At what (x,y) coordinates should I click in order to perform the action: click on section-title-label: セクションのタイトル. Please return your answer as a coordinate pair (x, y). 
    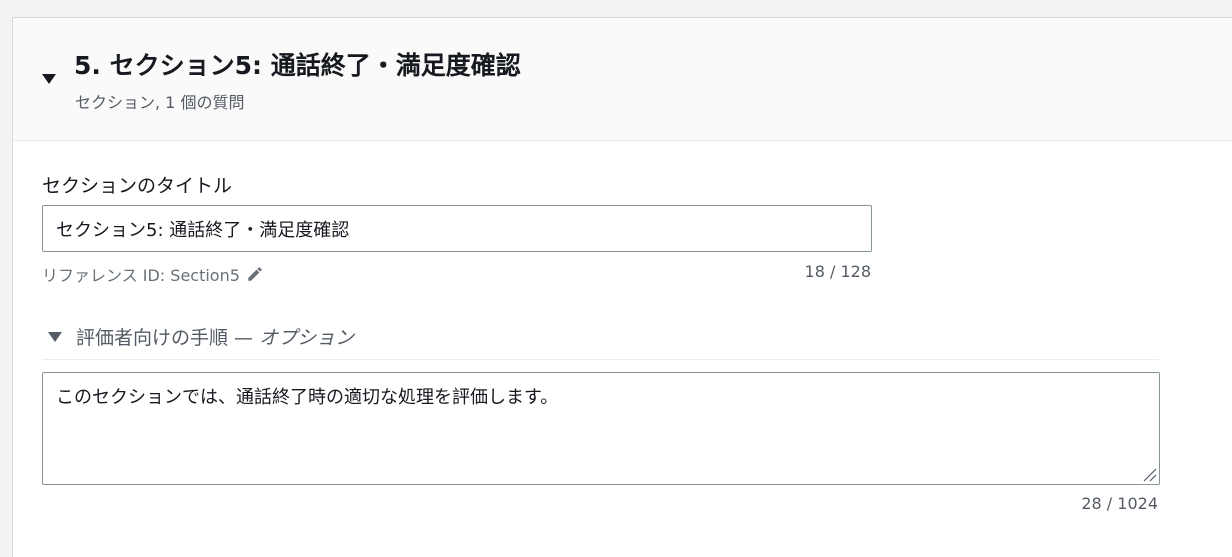
    Looking at the image, I should click on (137, 186).